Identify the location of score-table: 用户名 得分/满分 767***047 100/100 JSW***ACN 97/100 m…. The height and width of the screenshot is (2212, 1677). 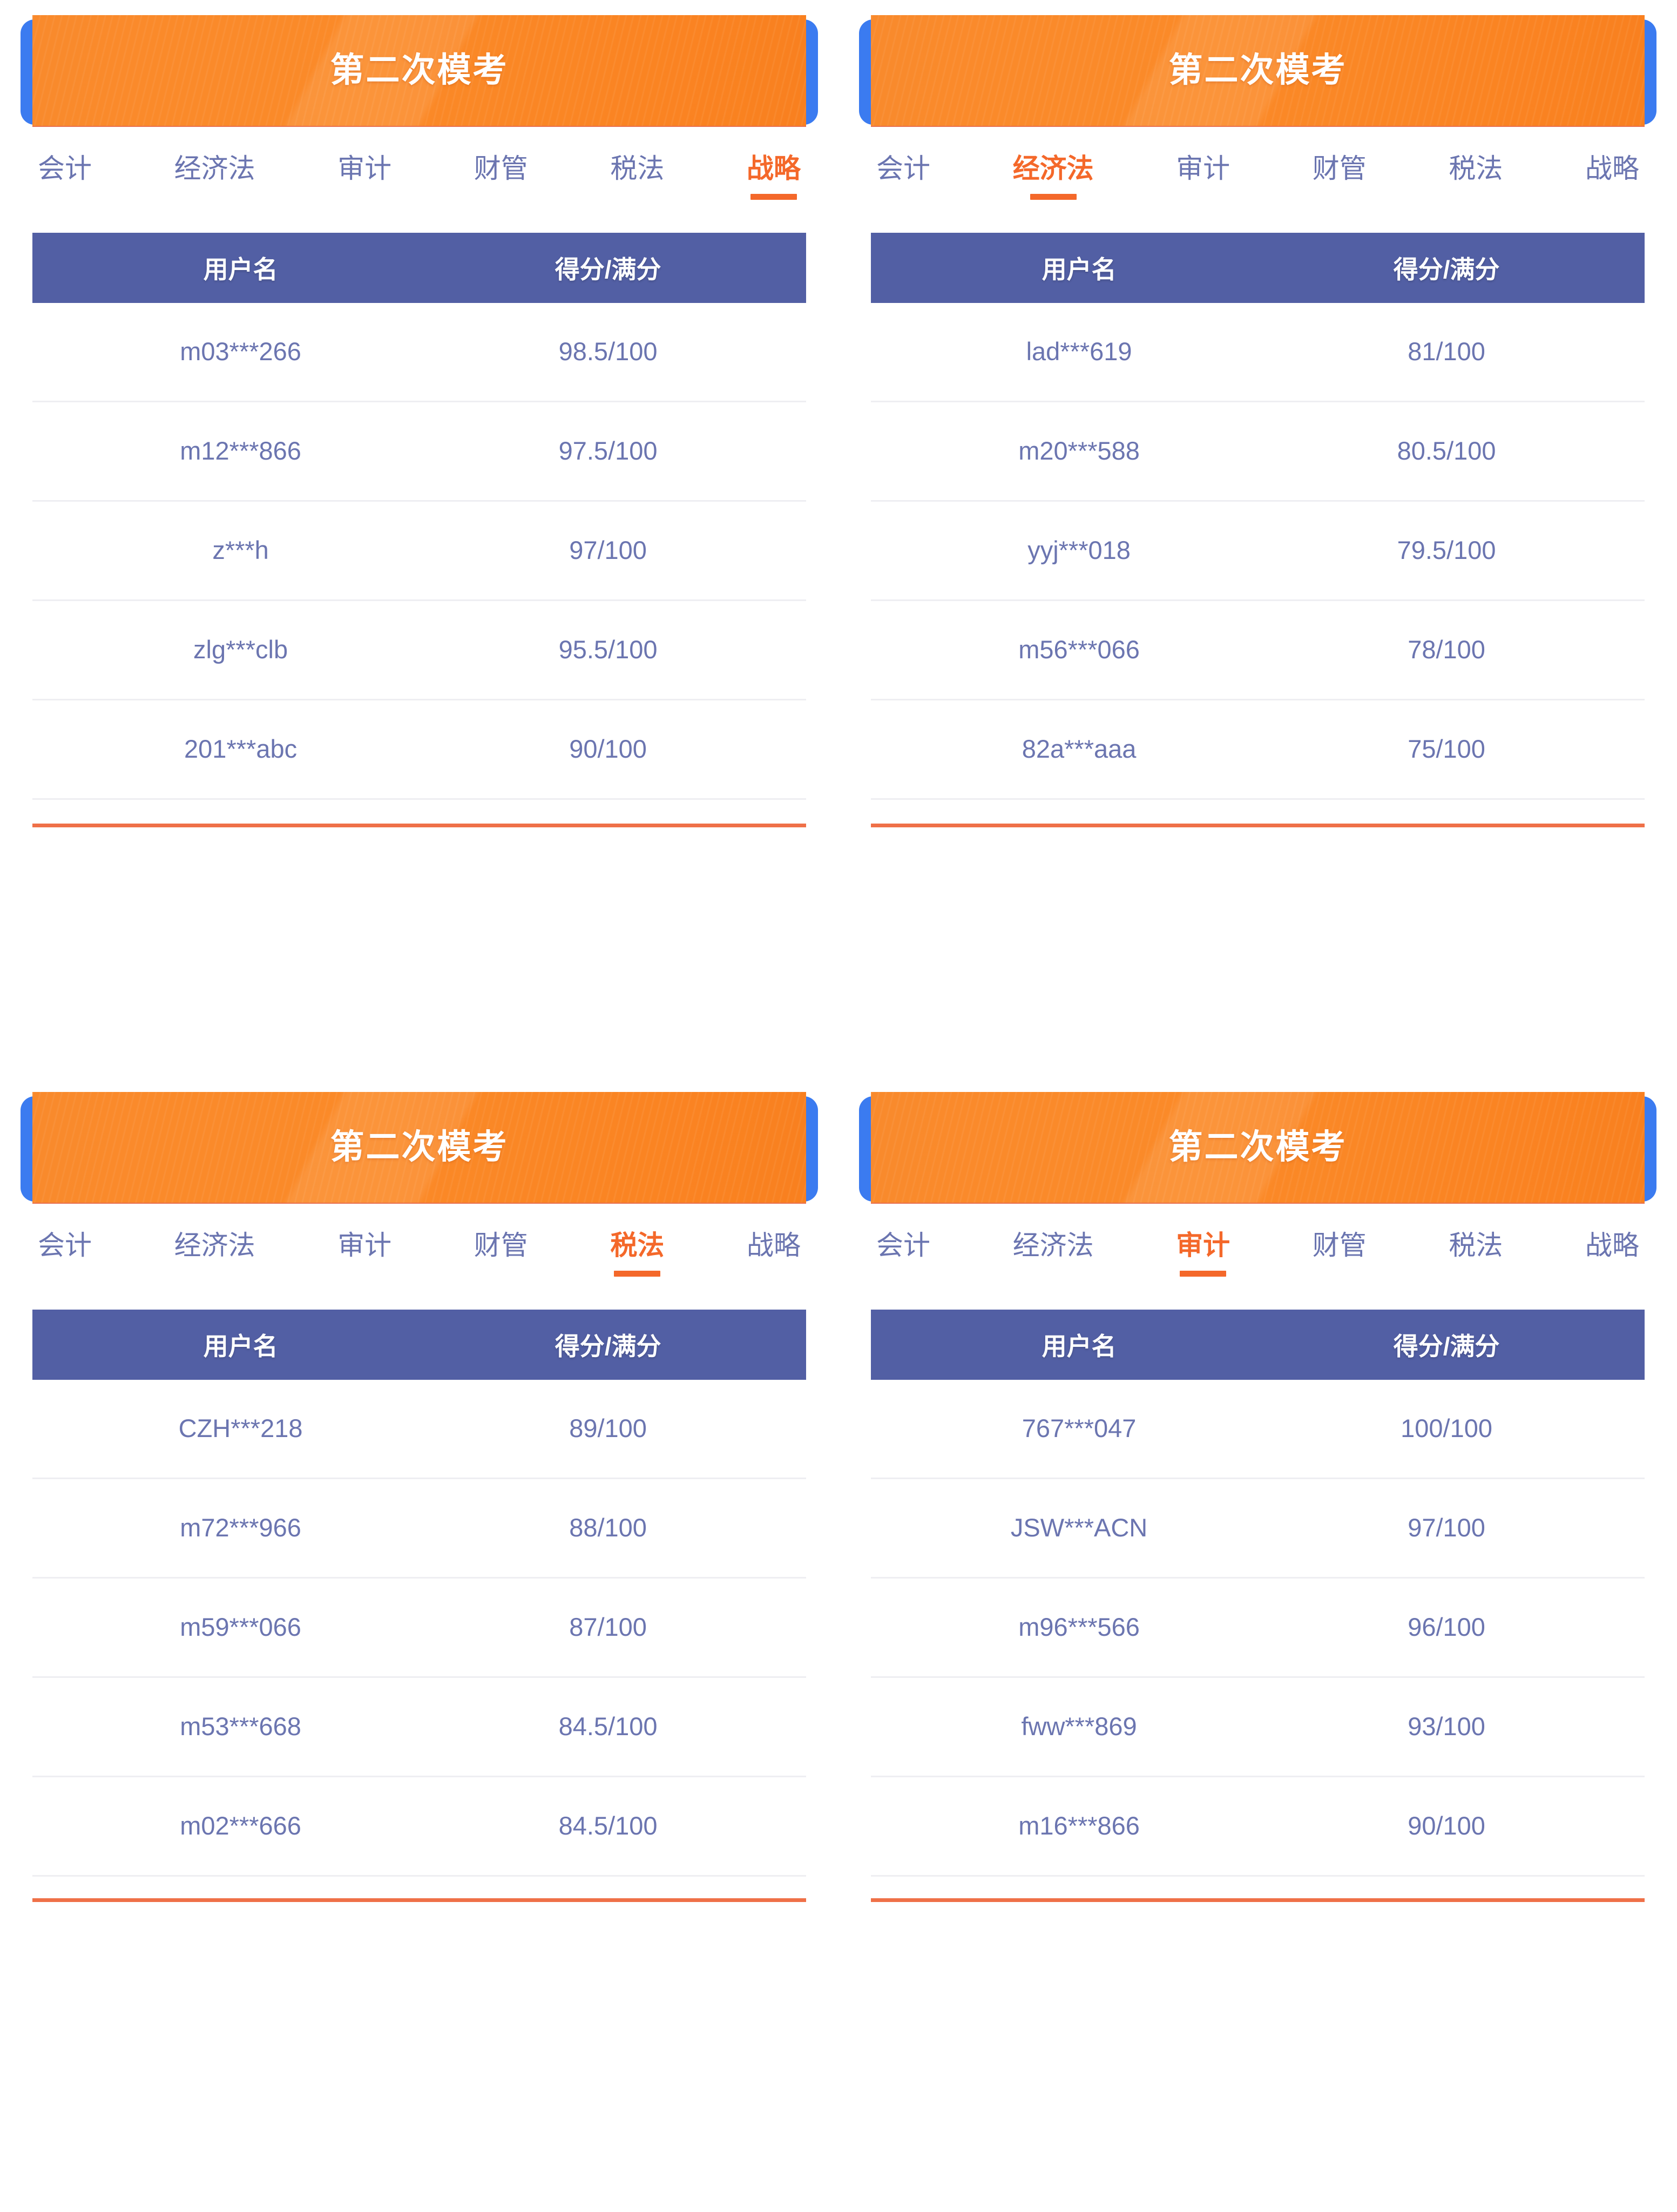
(1258, 1593).